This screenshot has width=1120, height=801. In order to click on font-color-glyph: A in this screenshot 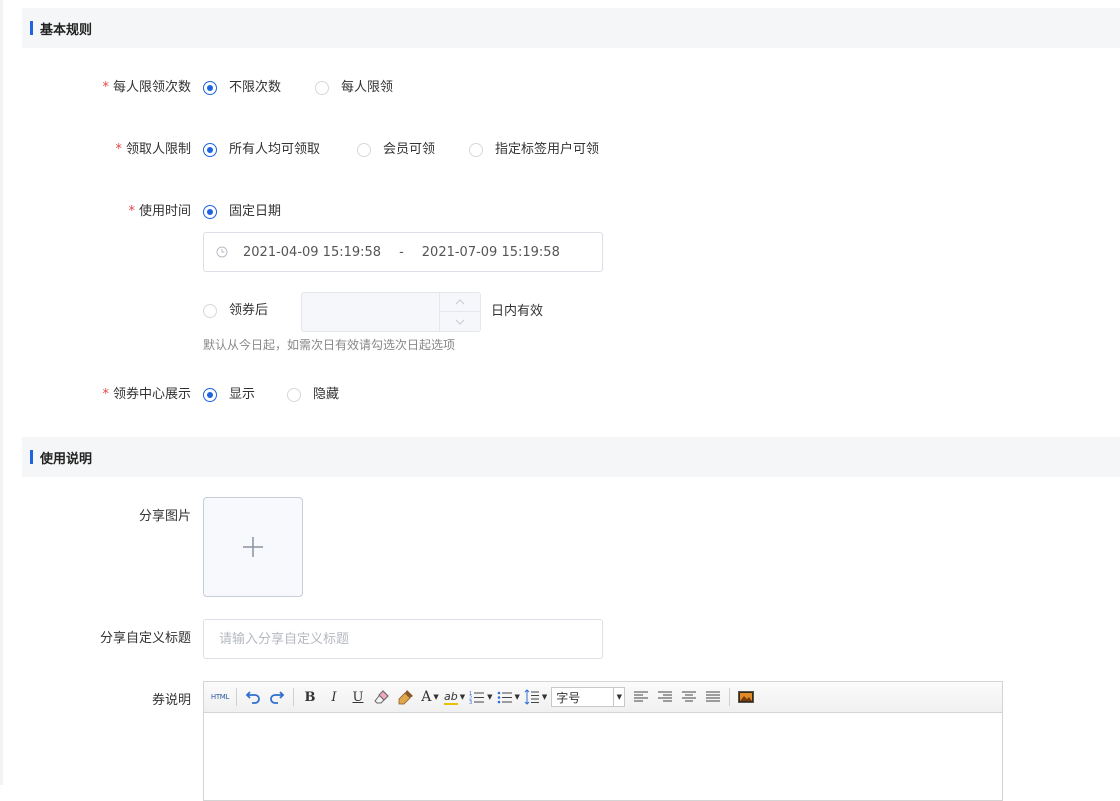, I will do `click(426, 697)`.